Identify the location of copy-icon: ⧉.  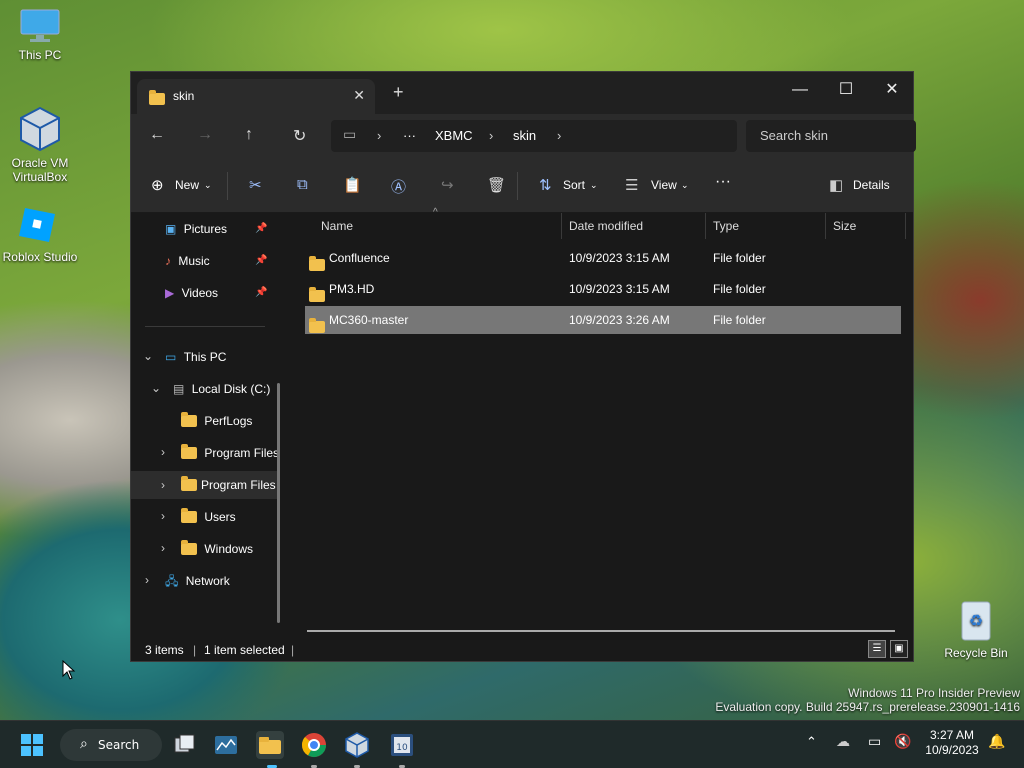
(302, 184).